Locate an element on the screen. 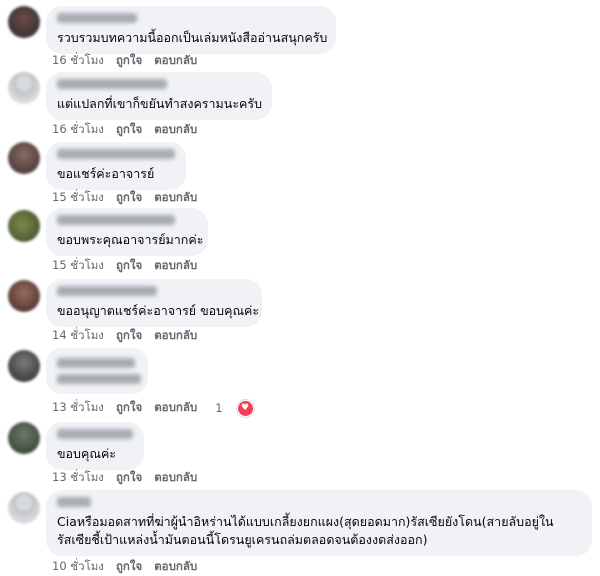  comment-meta: 10 ชั่วโมง ถูกใจ ตอบกลับ is located at coordinates (130, 567).